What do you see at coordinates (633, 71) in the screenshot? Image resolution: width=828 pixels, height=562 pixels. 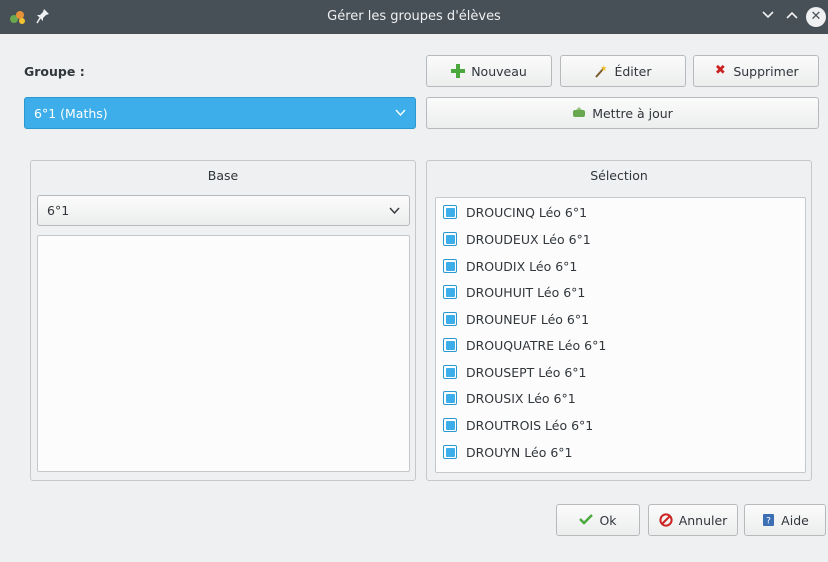 I see `editer-label: Éditer` at bounding box center [633, 71].